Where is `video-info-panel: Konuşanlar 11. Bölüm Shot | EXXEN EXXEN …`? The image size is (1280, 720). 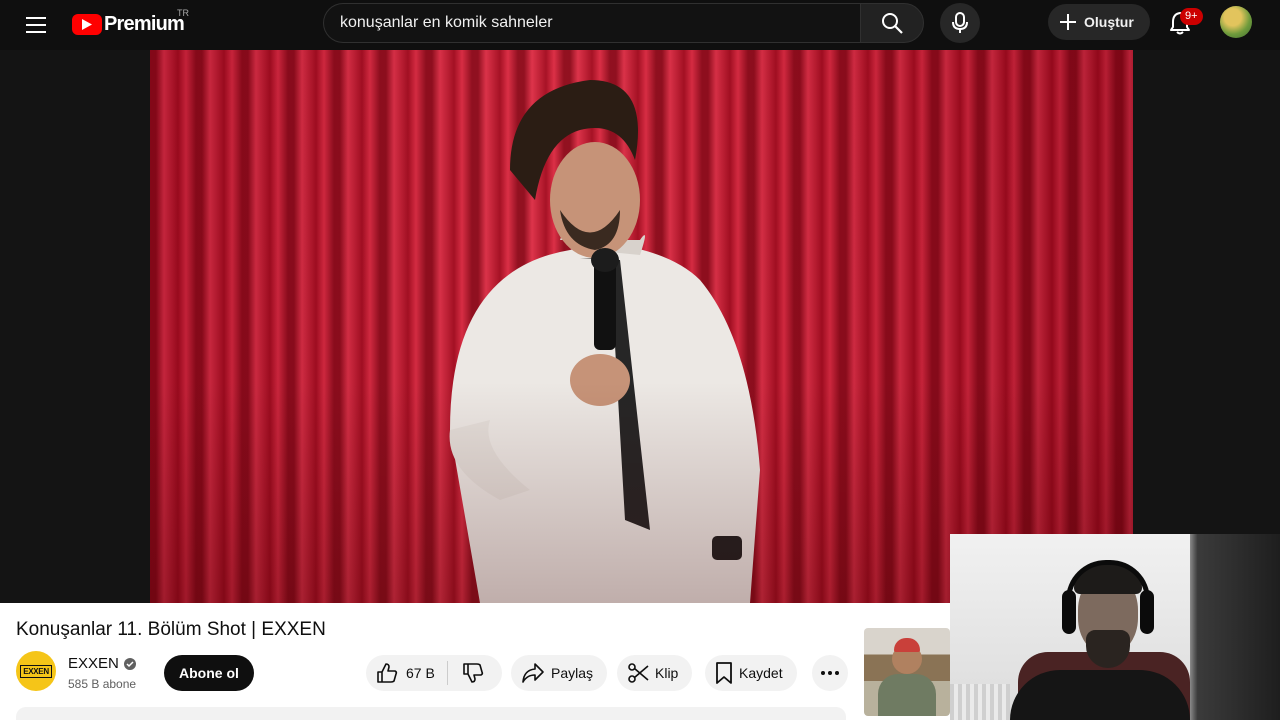 video-info-panel: Konuşanlar 11. Bölüm Shot | EXXEN EXXEN … is located at coordinates (475, 661).